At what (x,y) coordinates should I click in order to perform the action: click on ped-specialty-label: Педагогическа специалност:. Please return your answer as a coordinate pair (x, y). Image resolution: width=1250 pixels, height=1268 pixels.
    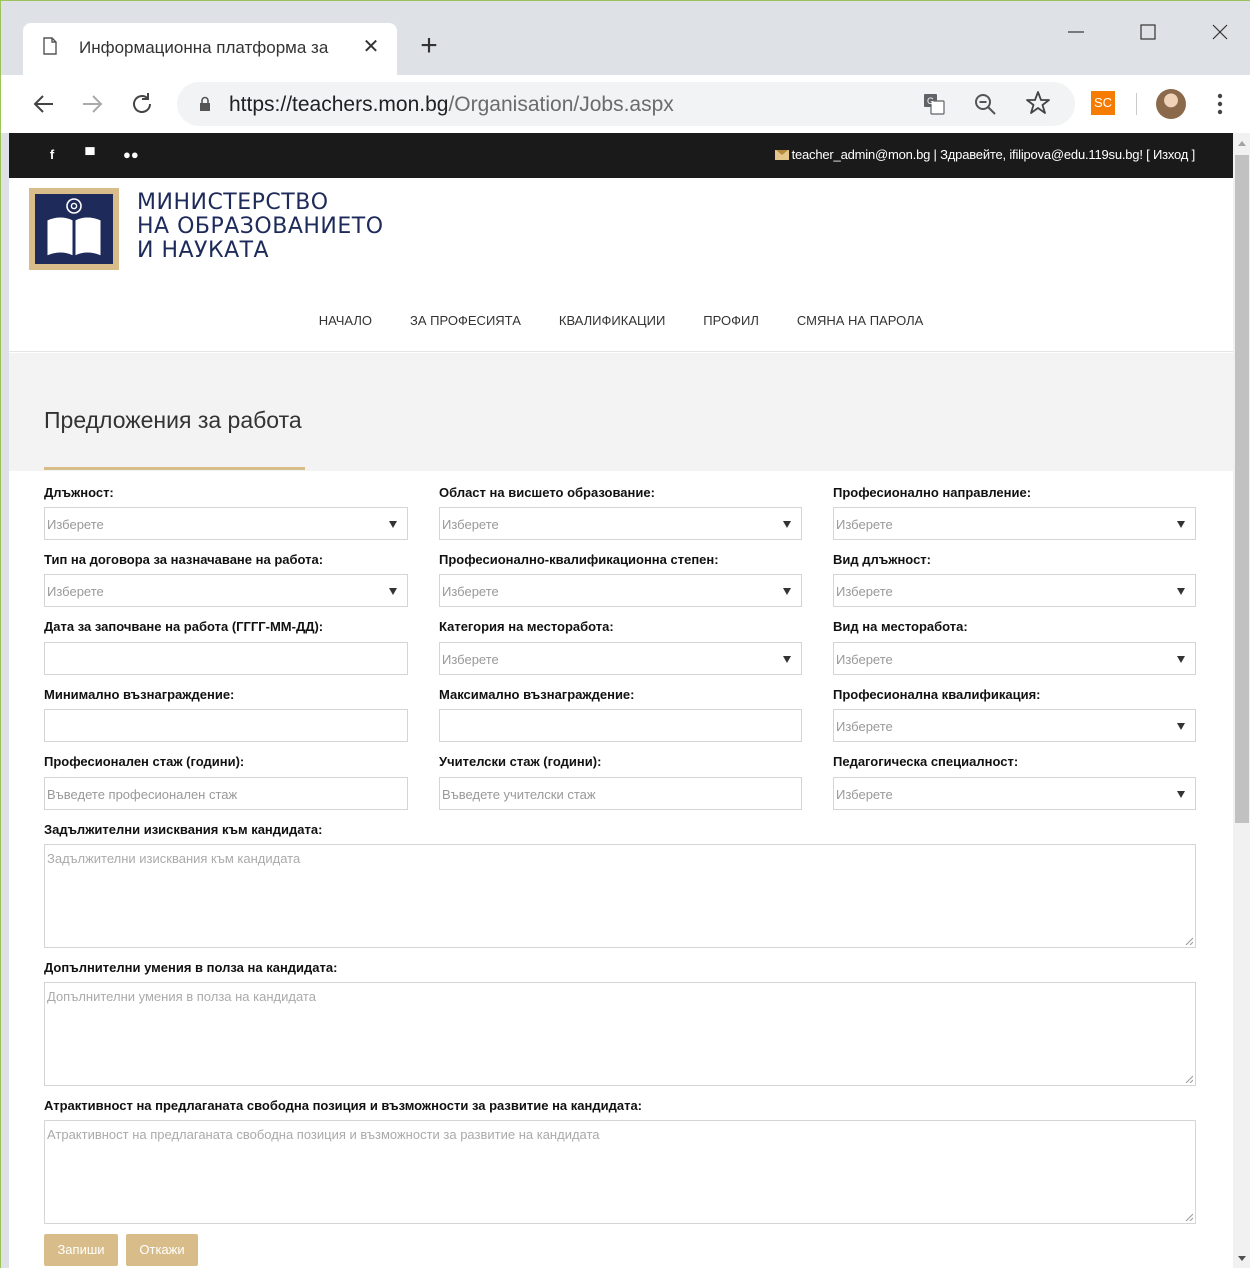
    Looking at the image, I should click on (926, 761).